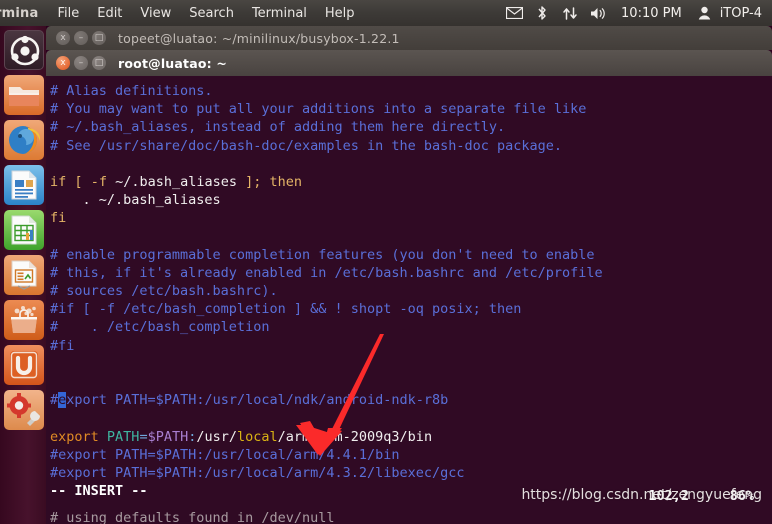 This screenshot has height=524, width=772. I want to click on files-icon, so click(24, 95).